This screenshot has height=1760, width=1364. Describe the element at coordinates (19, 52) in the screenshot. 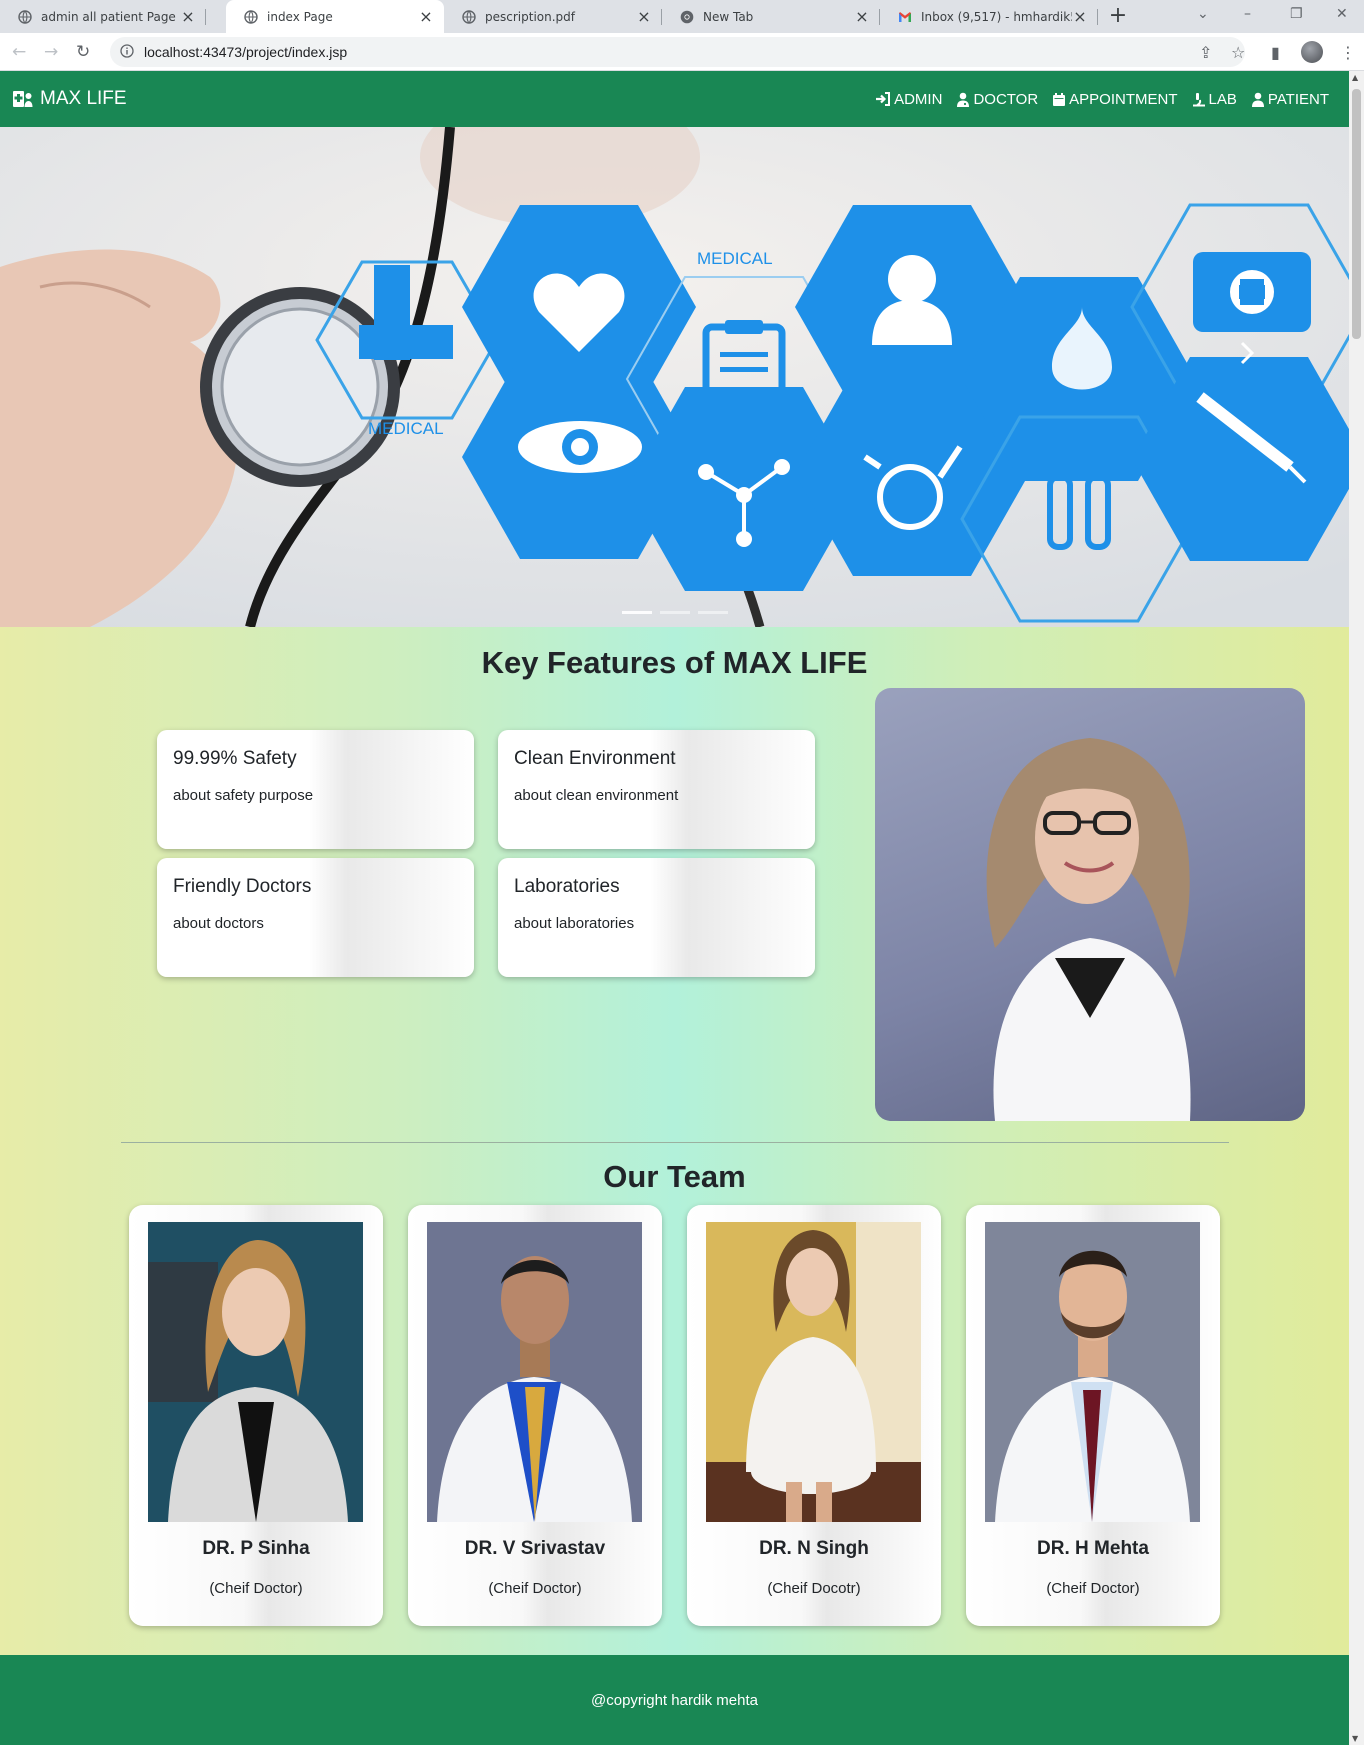

I see `back-icon: ←` at that location.